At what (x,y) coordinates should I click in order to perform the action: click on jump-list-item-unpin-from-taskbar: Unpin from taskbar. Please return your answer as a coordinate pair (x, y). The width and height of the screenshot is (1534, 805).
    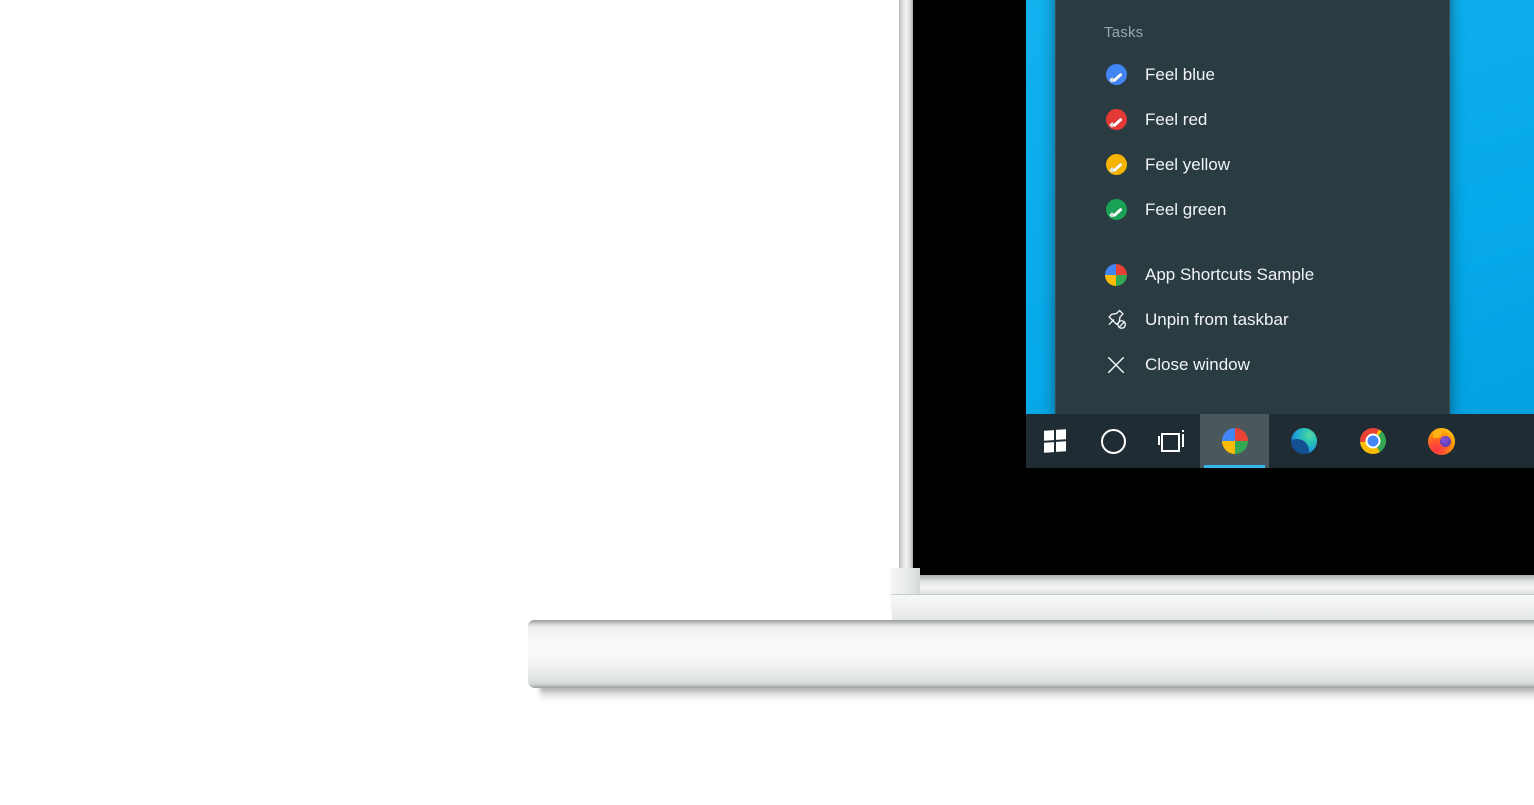
    Looking at the image, I should click on (1252, 319).